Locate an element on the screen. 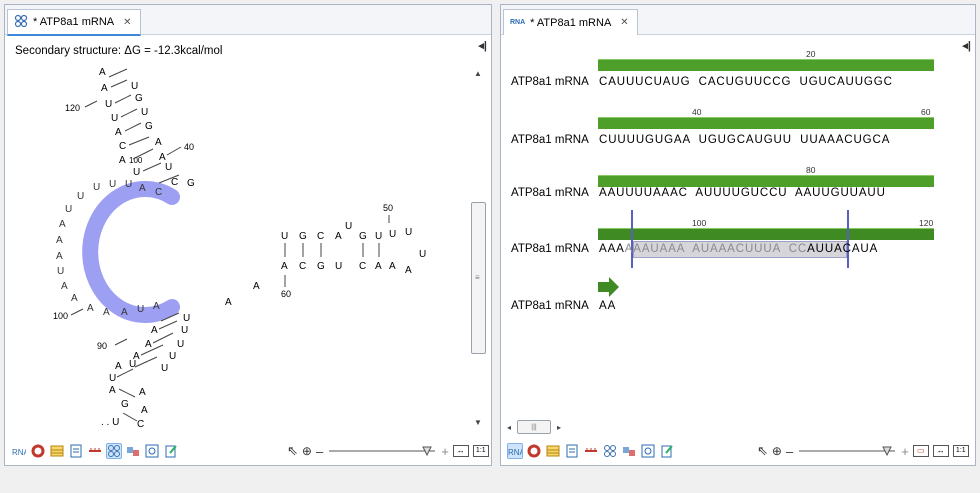 The image size is (980, 493). ruler-label: 20 is located at coordinates (811, 54).